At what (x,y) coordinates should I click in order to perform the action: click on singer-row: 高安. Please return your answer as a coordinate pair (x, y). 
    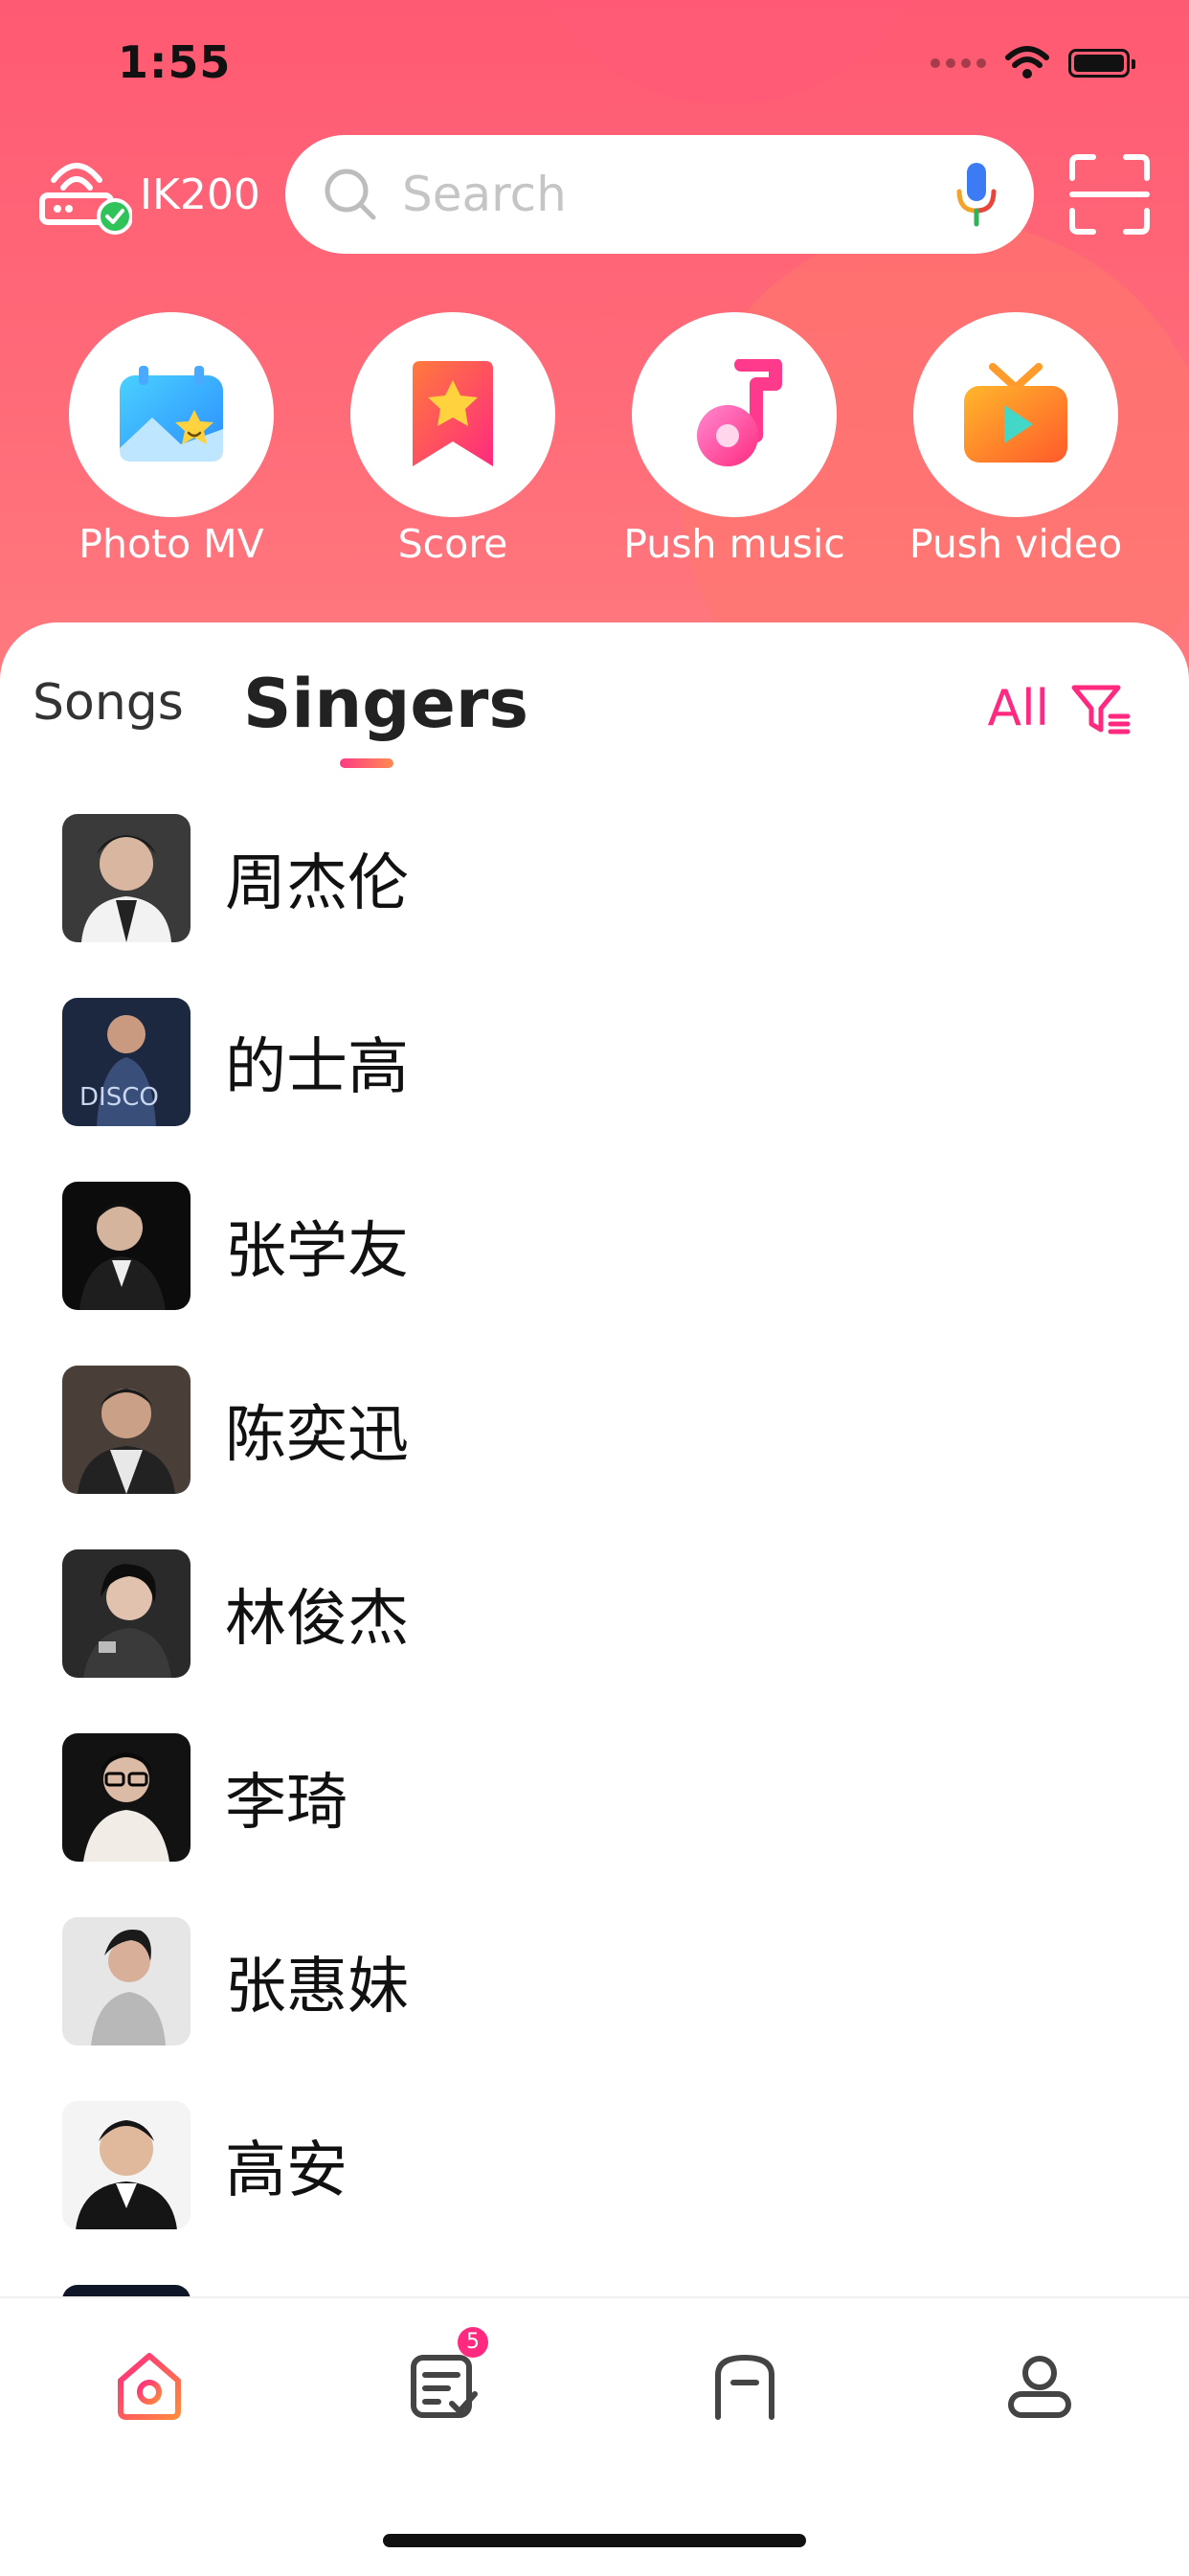
    Looking at the image, I should click on (205, 2165).